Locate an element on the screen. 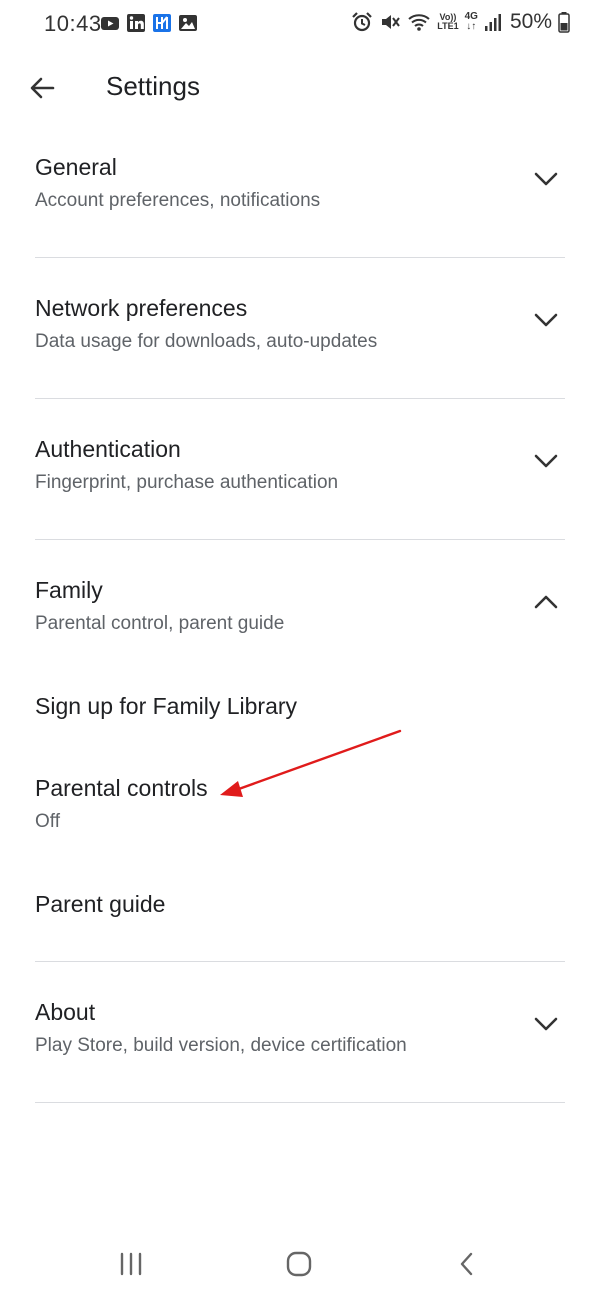  mute-icon is located at coordinates (391, 22).